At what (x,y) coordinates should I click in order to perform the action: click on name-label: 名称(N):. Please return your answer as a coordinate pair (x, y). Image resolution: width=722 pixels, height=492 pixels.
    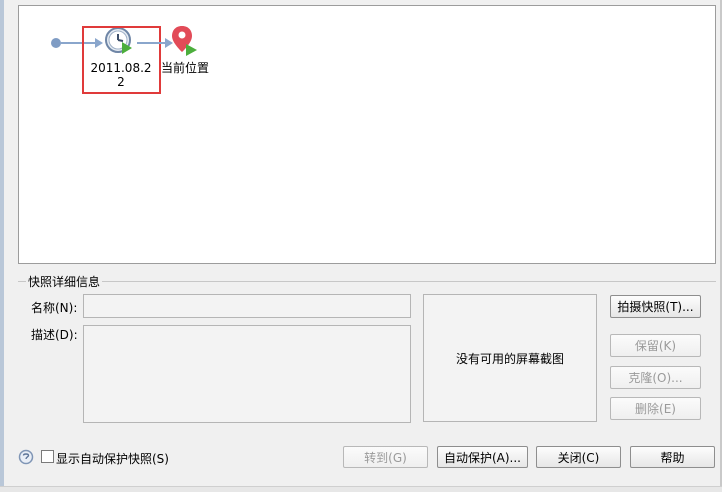
    Looking at the image, I should click on (54, 308).